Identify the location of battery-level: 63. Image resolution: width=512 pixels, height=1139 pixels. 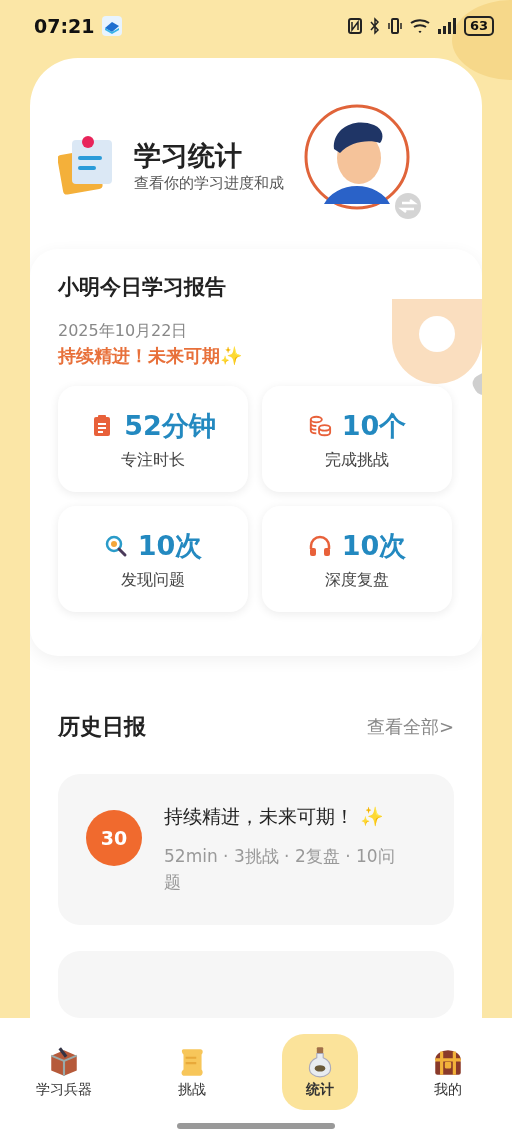
(478, 26).